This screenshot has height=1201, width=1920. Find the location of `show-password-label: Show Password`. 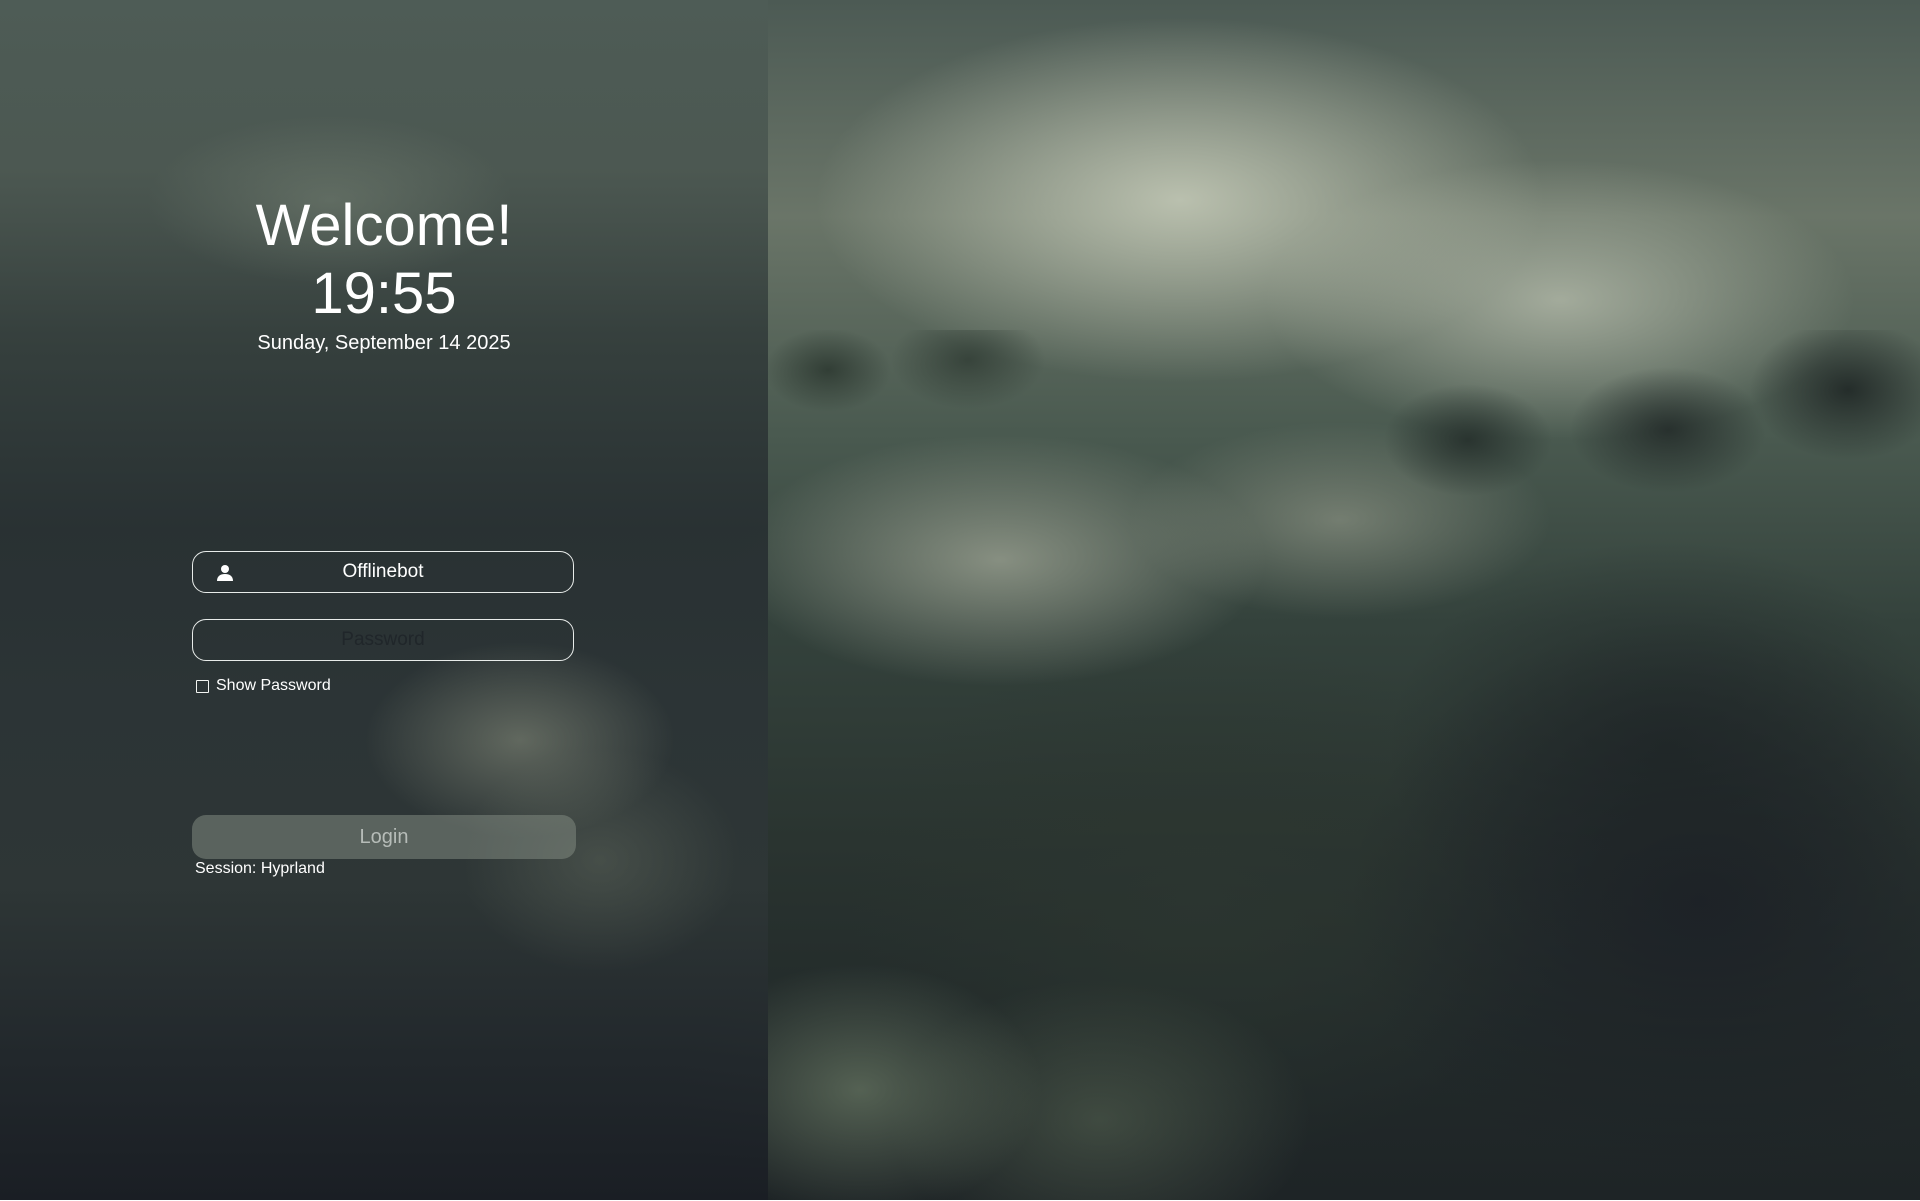

show-password-label: Show Password is located at coordinates (273, 685).